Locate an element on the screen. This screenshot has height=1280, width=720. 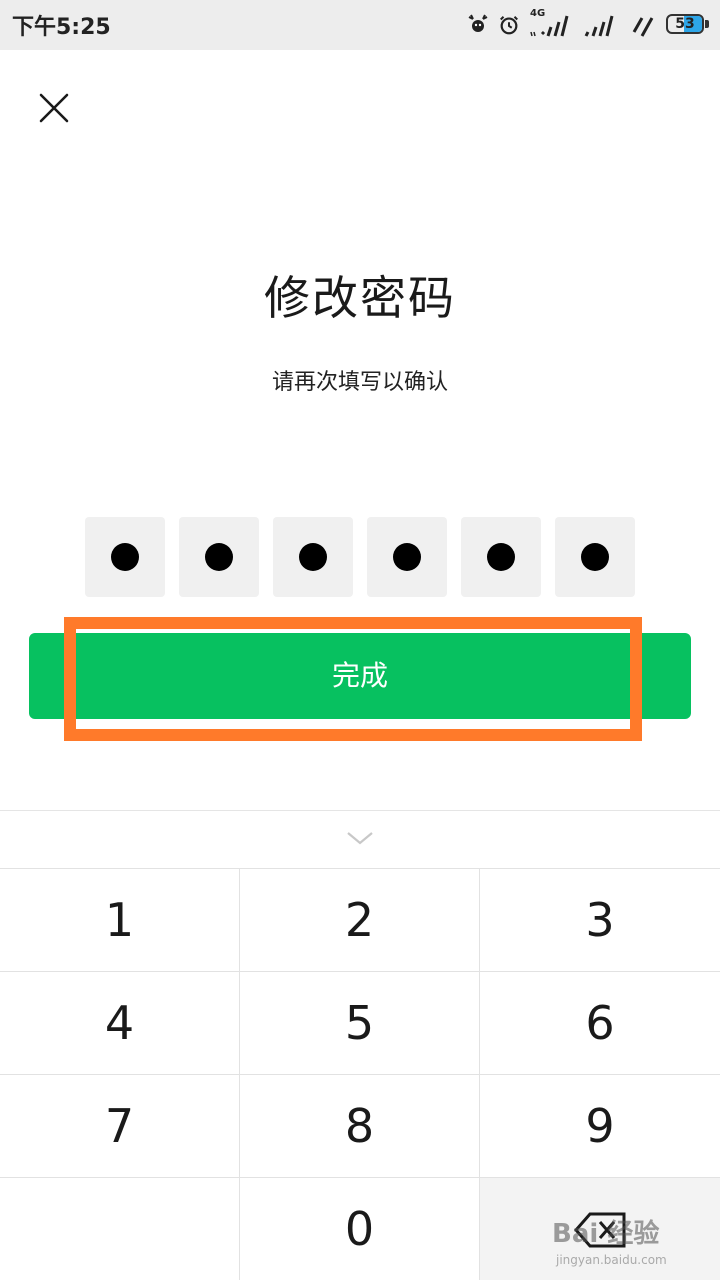
key-7: 7 is located at coordinates (120, 1126).